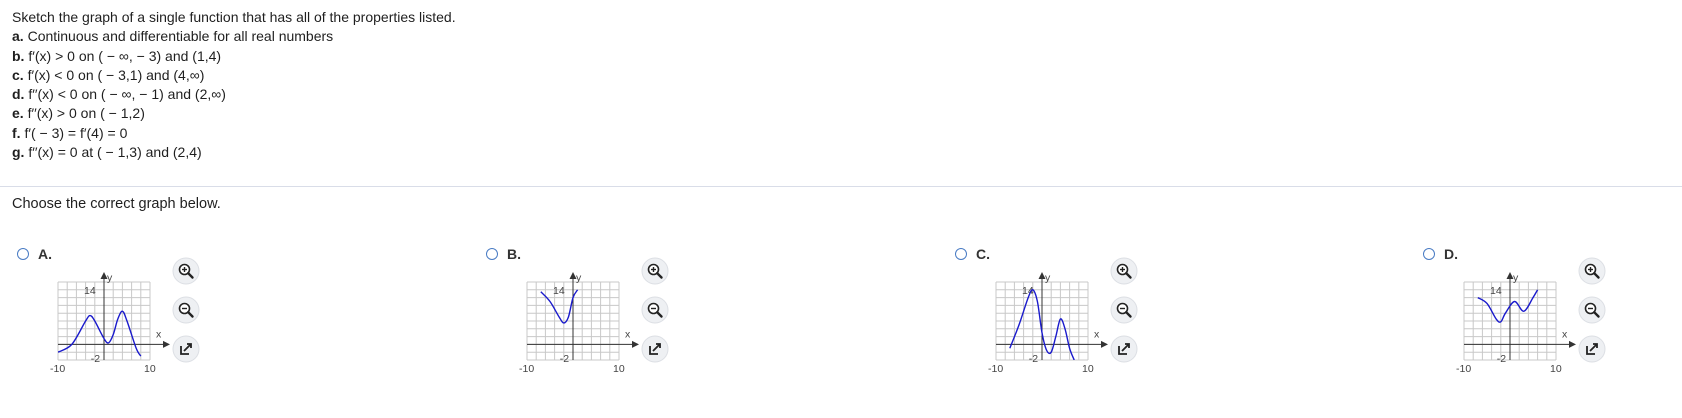 The image size is (1682, 418). I want to click on property-letter: e., so click(18, 113).